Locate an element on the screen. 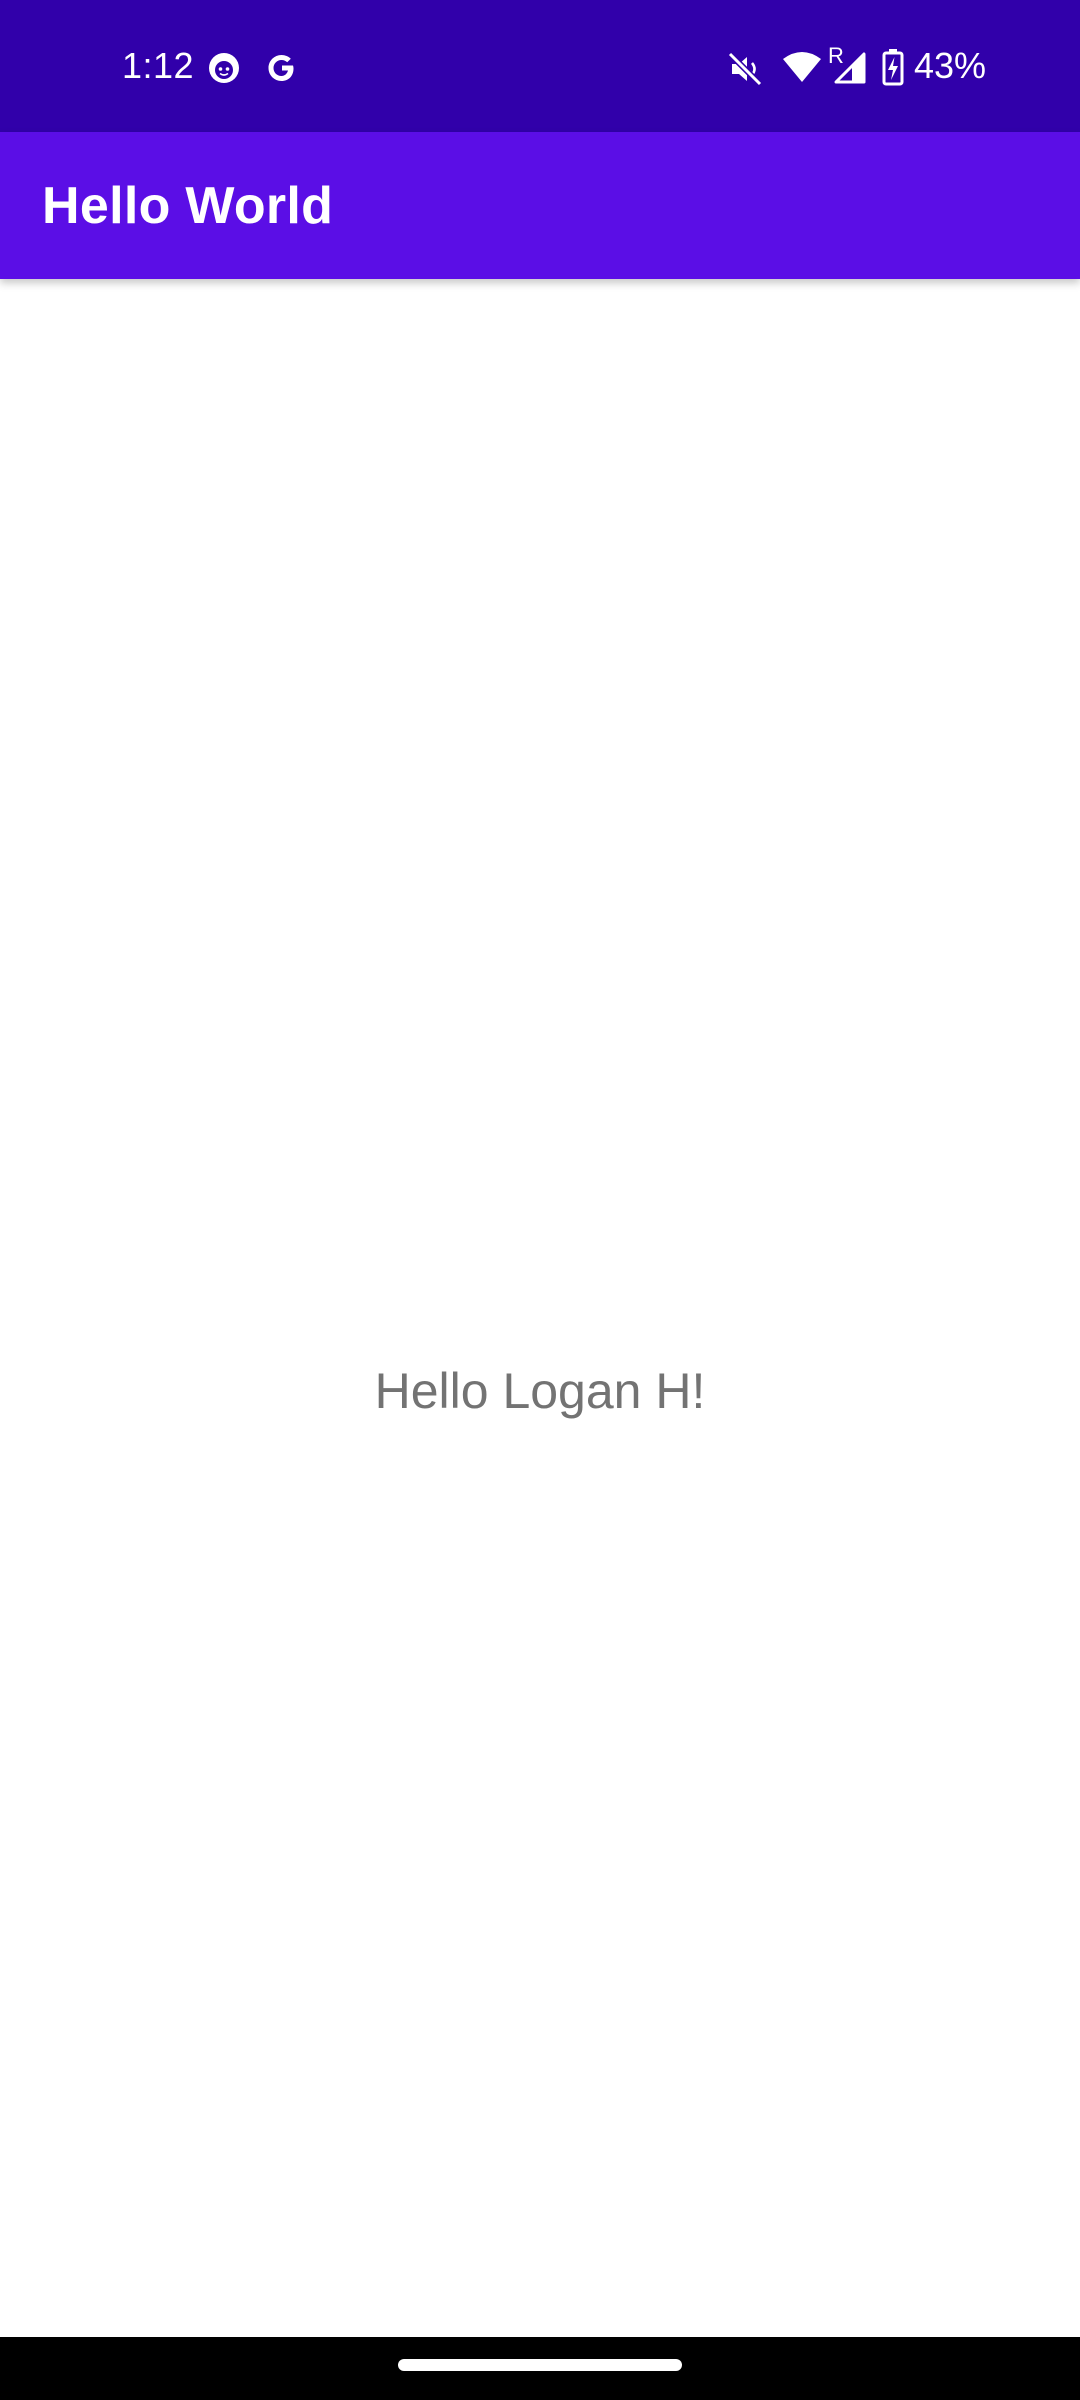 The image size is (1080, 2400). home-gesture-handle is located at coordinates (540, 2365).